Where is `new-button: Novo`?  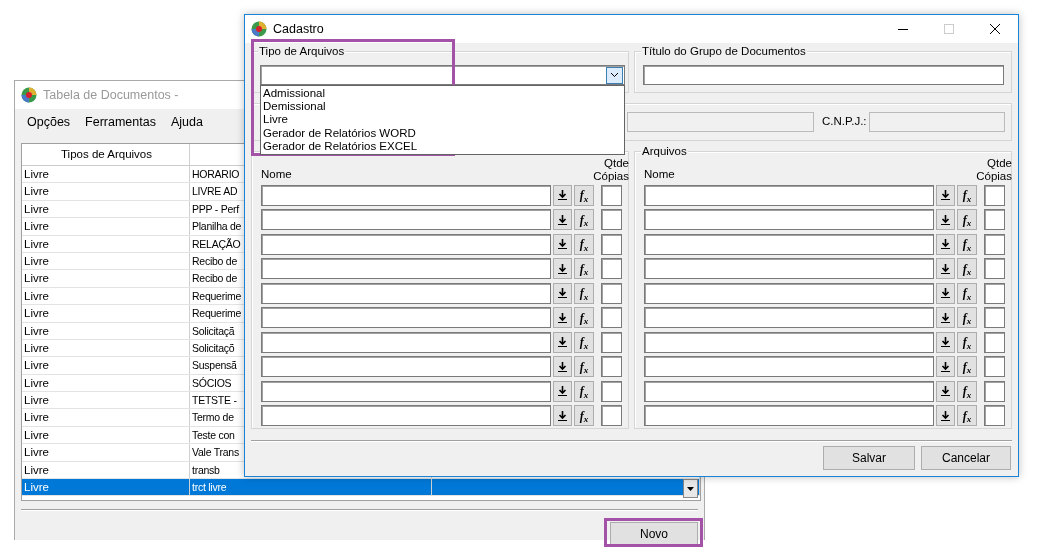 new-button: Novo is located at coordinates (654, 533).